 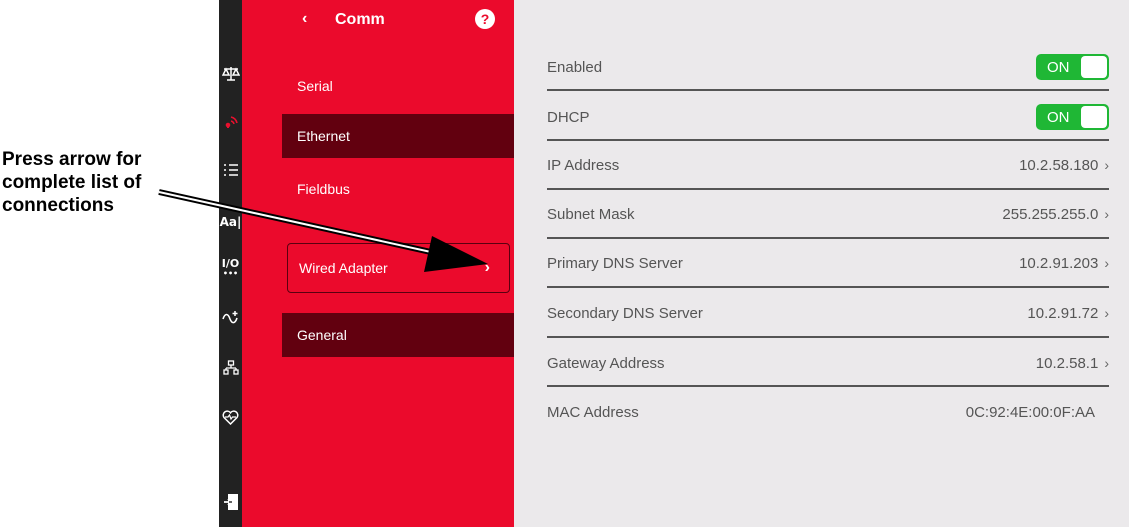 What do you see at coordinates (1067, 363) in the screenshot?
I see `setting-value: 10.2.58.1` at bounding box center [1067, 363].